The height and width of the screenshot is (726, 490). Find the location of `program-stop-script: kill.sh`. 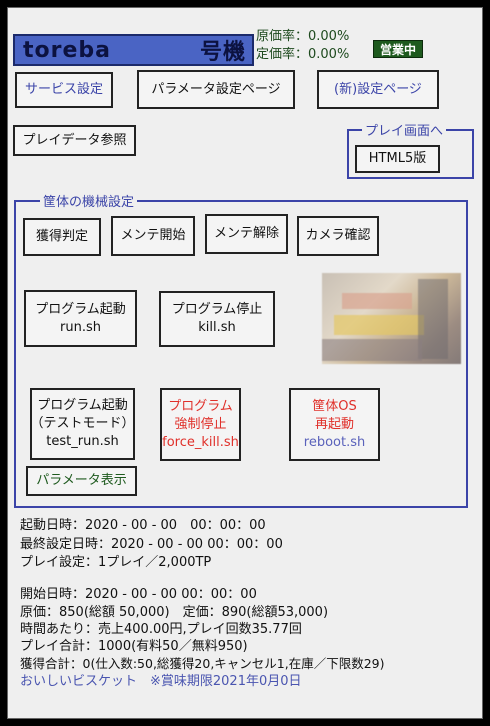

program-stop-script: kill.sh is located at coordinates (217, 327).